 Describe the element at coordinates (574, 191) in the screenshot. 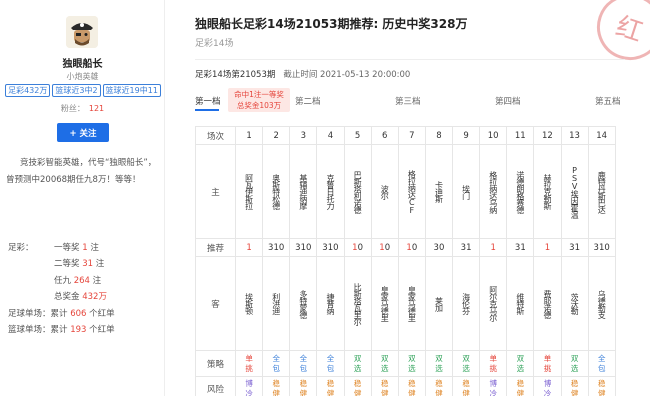

I see `home-team: PSV埃因霍温` at that location.